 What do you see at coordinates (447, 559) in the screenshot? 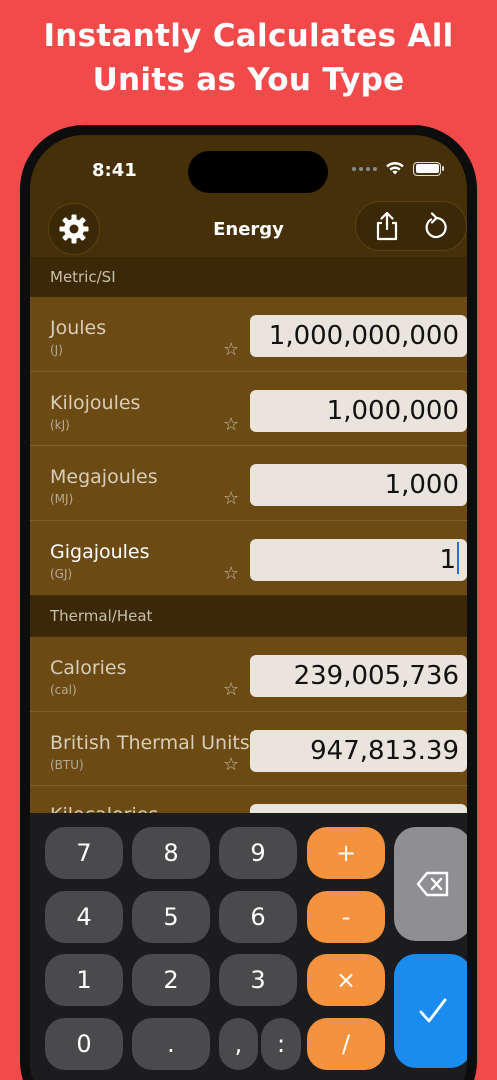
I see `active-value-text: 1` at bounding box center [447, 559].